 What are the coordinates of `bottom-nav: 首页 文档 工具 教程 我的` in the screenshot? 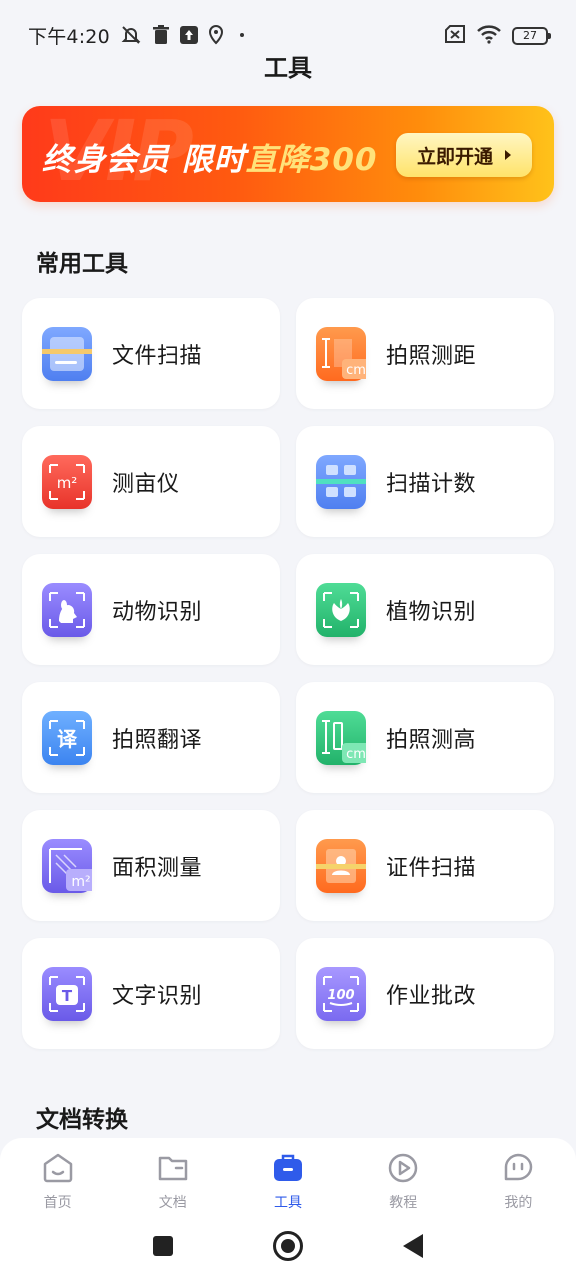 It's located at (288, 1209).